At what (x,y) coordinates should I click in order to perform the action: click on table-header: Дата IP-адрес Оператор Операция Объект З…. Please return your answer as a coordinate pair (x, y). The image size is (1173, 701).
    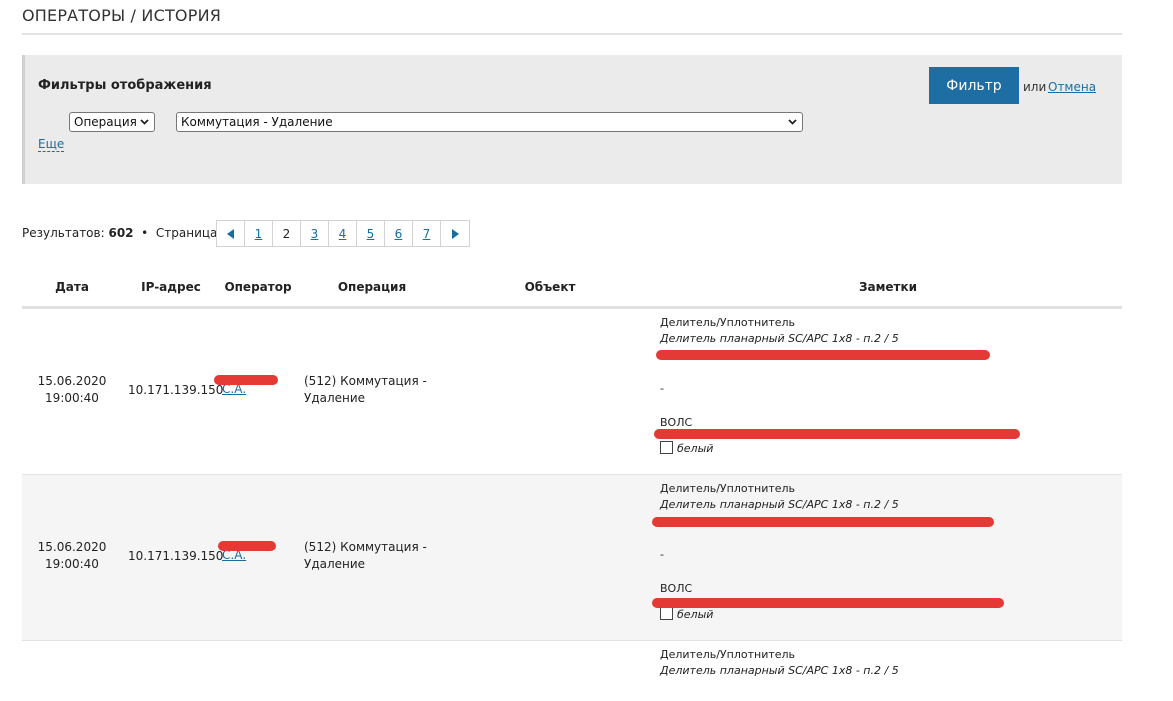
    Looking at the image, I should click on (572, 289).